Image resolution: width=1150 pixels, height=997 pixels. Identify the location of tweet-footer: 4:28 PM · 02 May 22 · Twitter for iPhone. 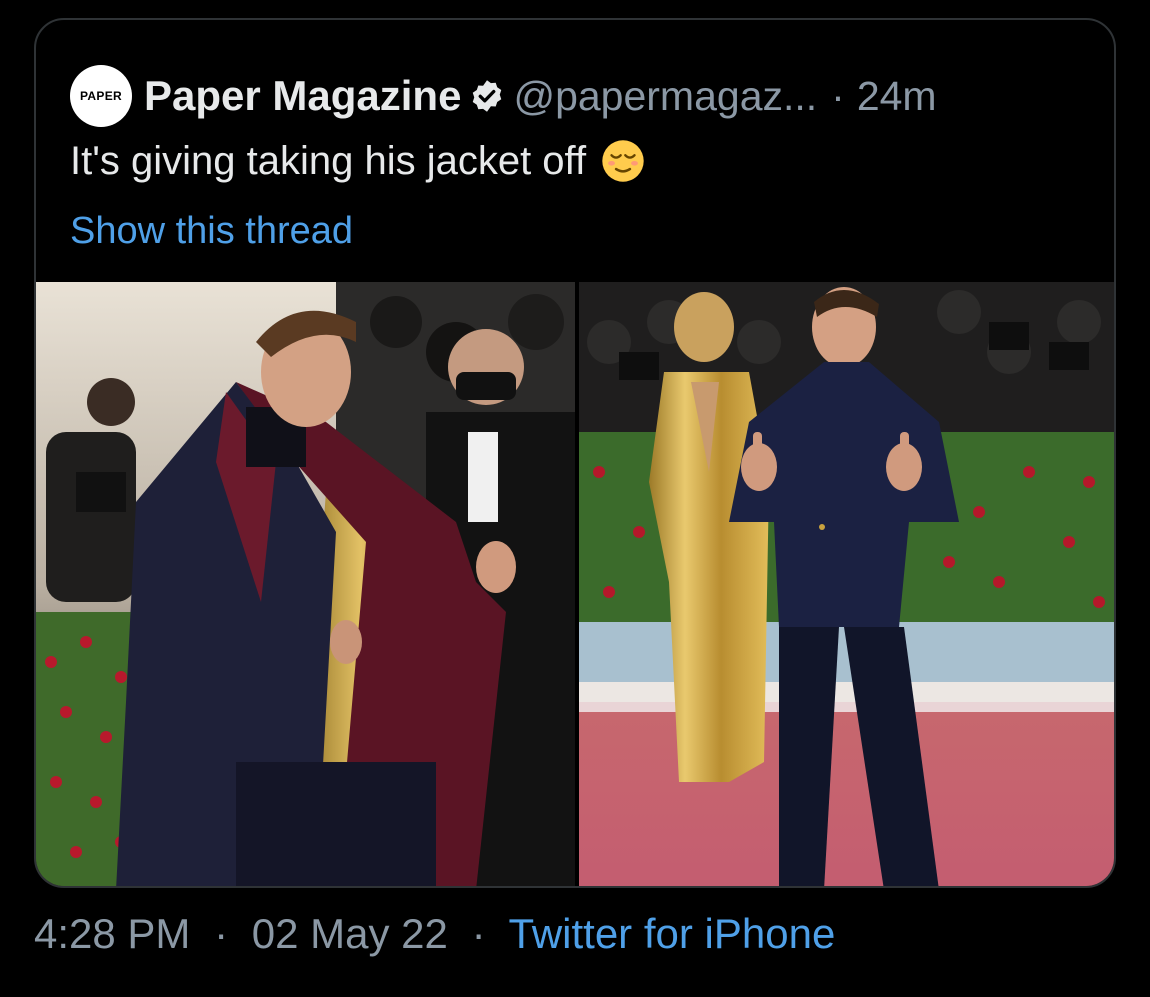
(434, 934).